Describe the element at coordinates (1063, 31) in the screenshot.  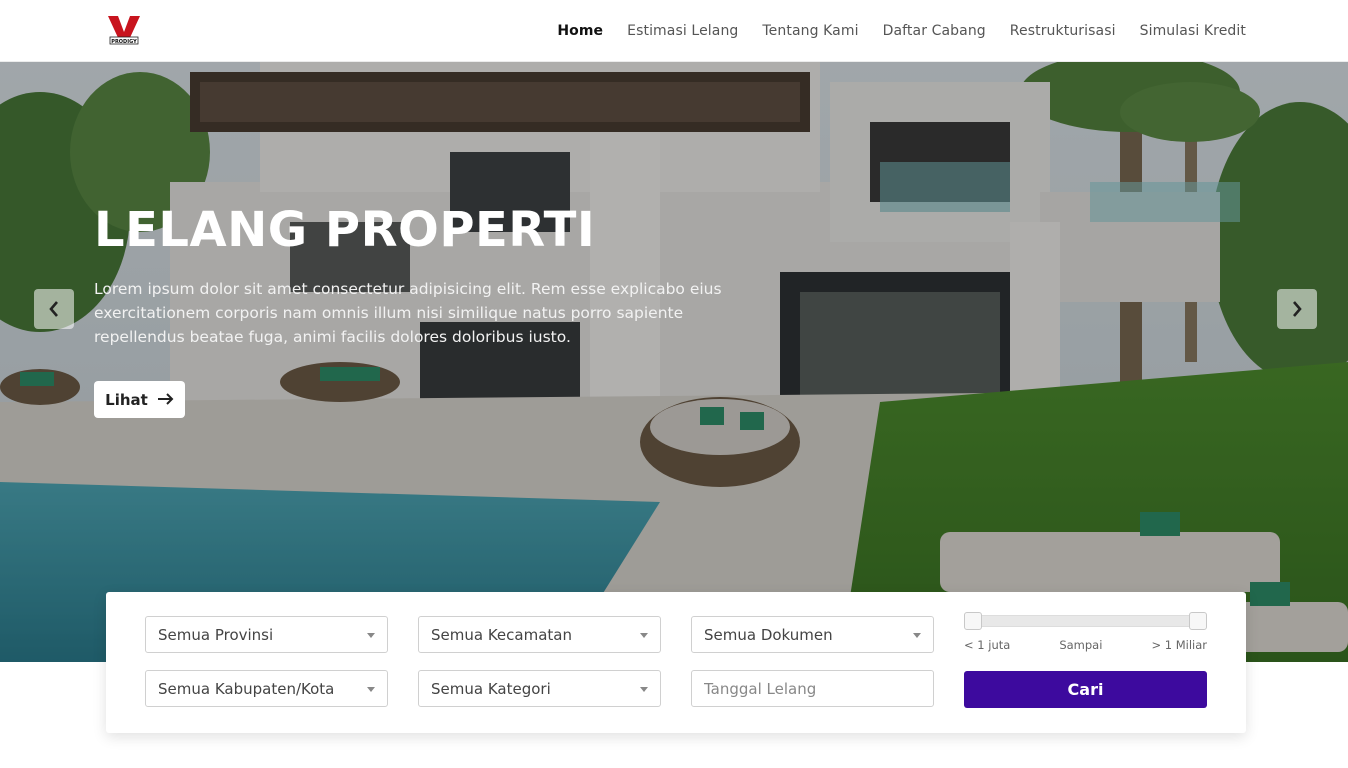
I see `nav-restrukturisasi: Restrukturisasi` at that location.